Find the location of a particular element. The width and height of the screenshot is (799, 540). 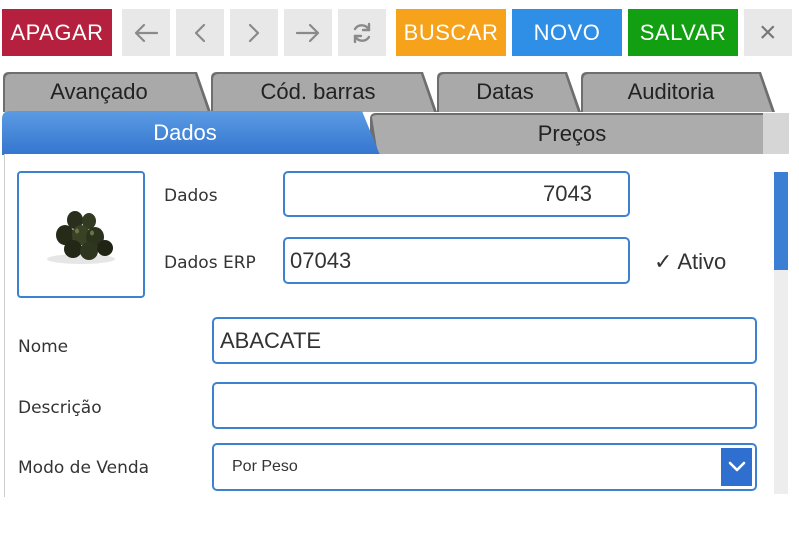

tab-precos: Preços is located at coordinates (579, 134).